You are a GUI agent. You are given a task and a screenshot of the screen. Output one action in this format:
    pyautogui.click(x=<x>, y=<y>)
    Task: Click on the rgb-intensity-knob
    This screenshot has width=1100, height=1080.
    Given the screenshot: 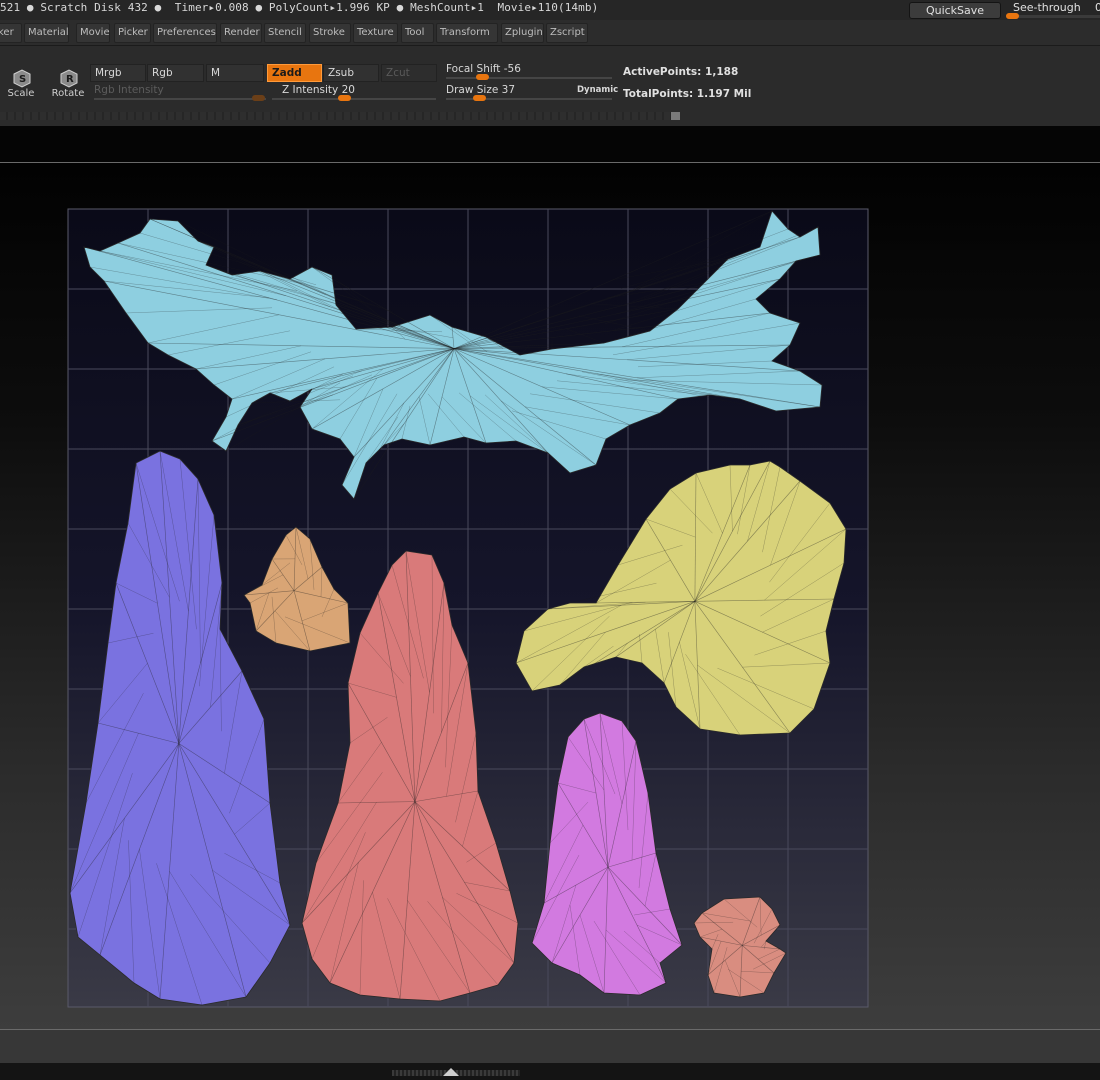 What is the action you would take?
    pyautogui.click(x=258, y=98)
    